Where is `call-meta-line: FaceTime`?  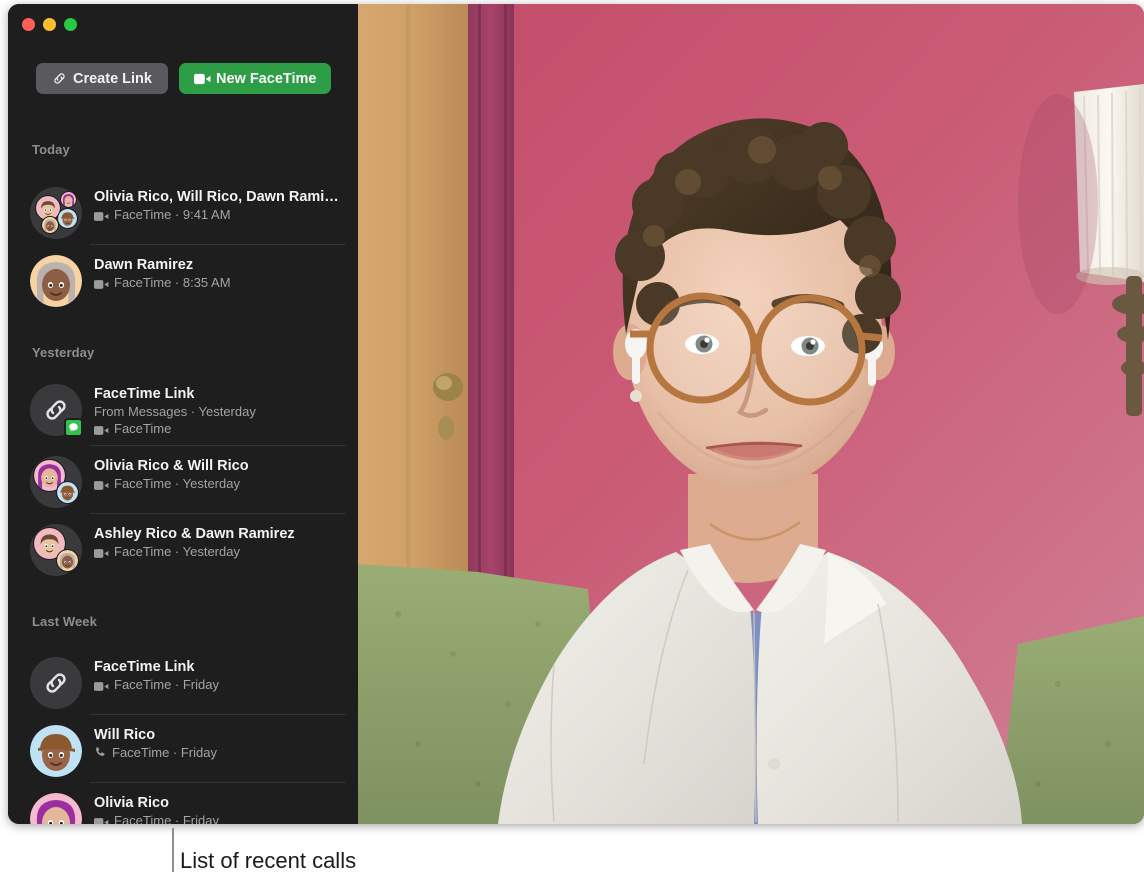 call-meta-line: FaceTime is located at coordinates (220, 428).